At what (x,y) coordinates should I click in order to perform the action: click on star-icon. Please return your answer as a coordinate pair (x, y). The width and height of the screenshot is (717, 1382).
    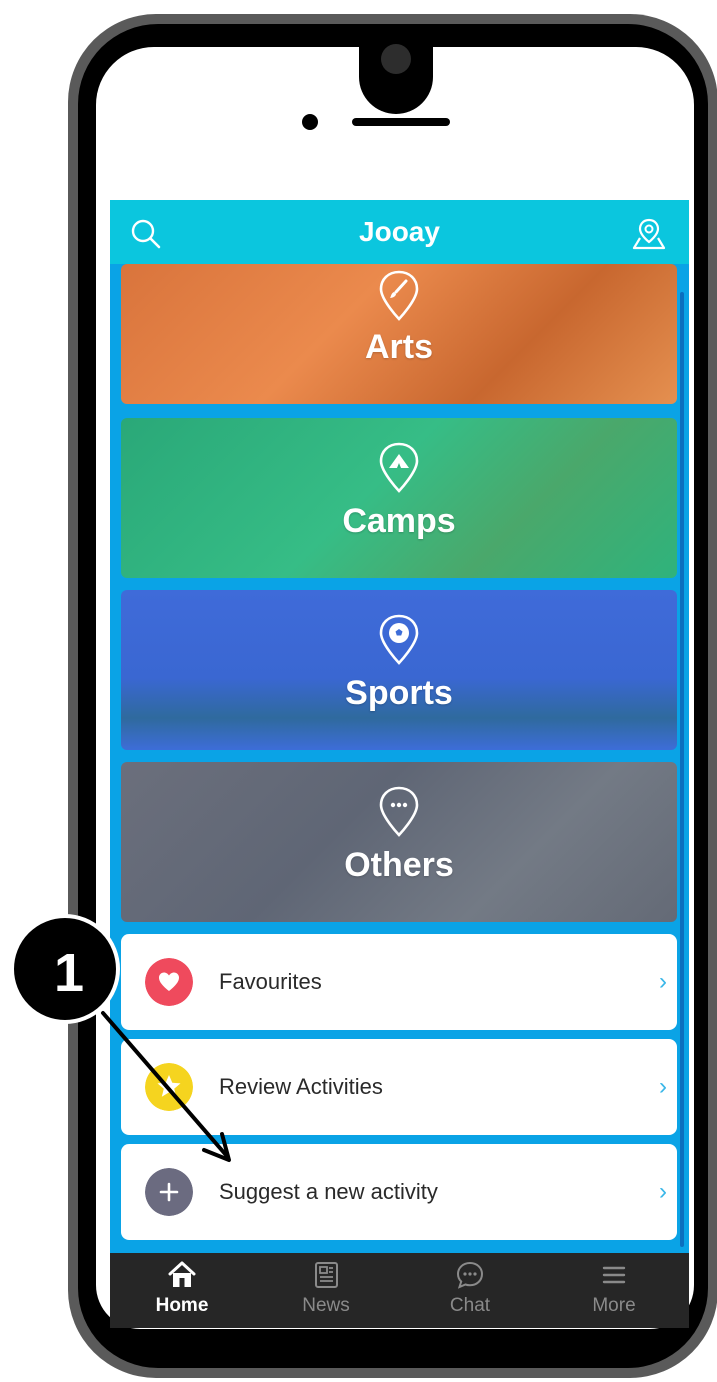
    Looking at the image, I should click on (169, 1087).